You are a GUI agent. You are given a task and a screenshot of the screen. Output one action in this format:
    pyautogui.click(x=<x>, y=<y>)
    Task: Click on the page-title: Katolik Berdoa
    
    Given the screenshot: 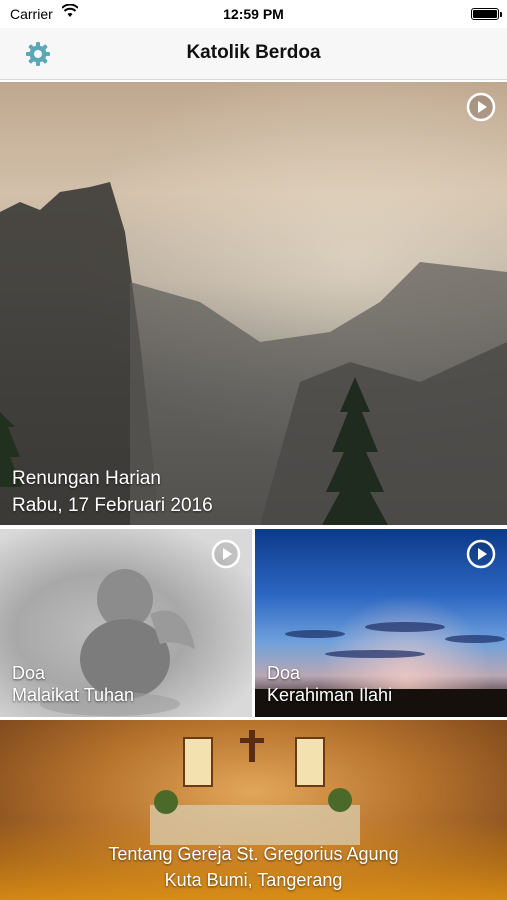 What is the action you would take?
    pyautogui.click(x=253, y=52)
    